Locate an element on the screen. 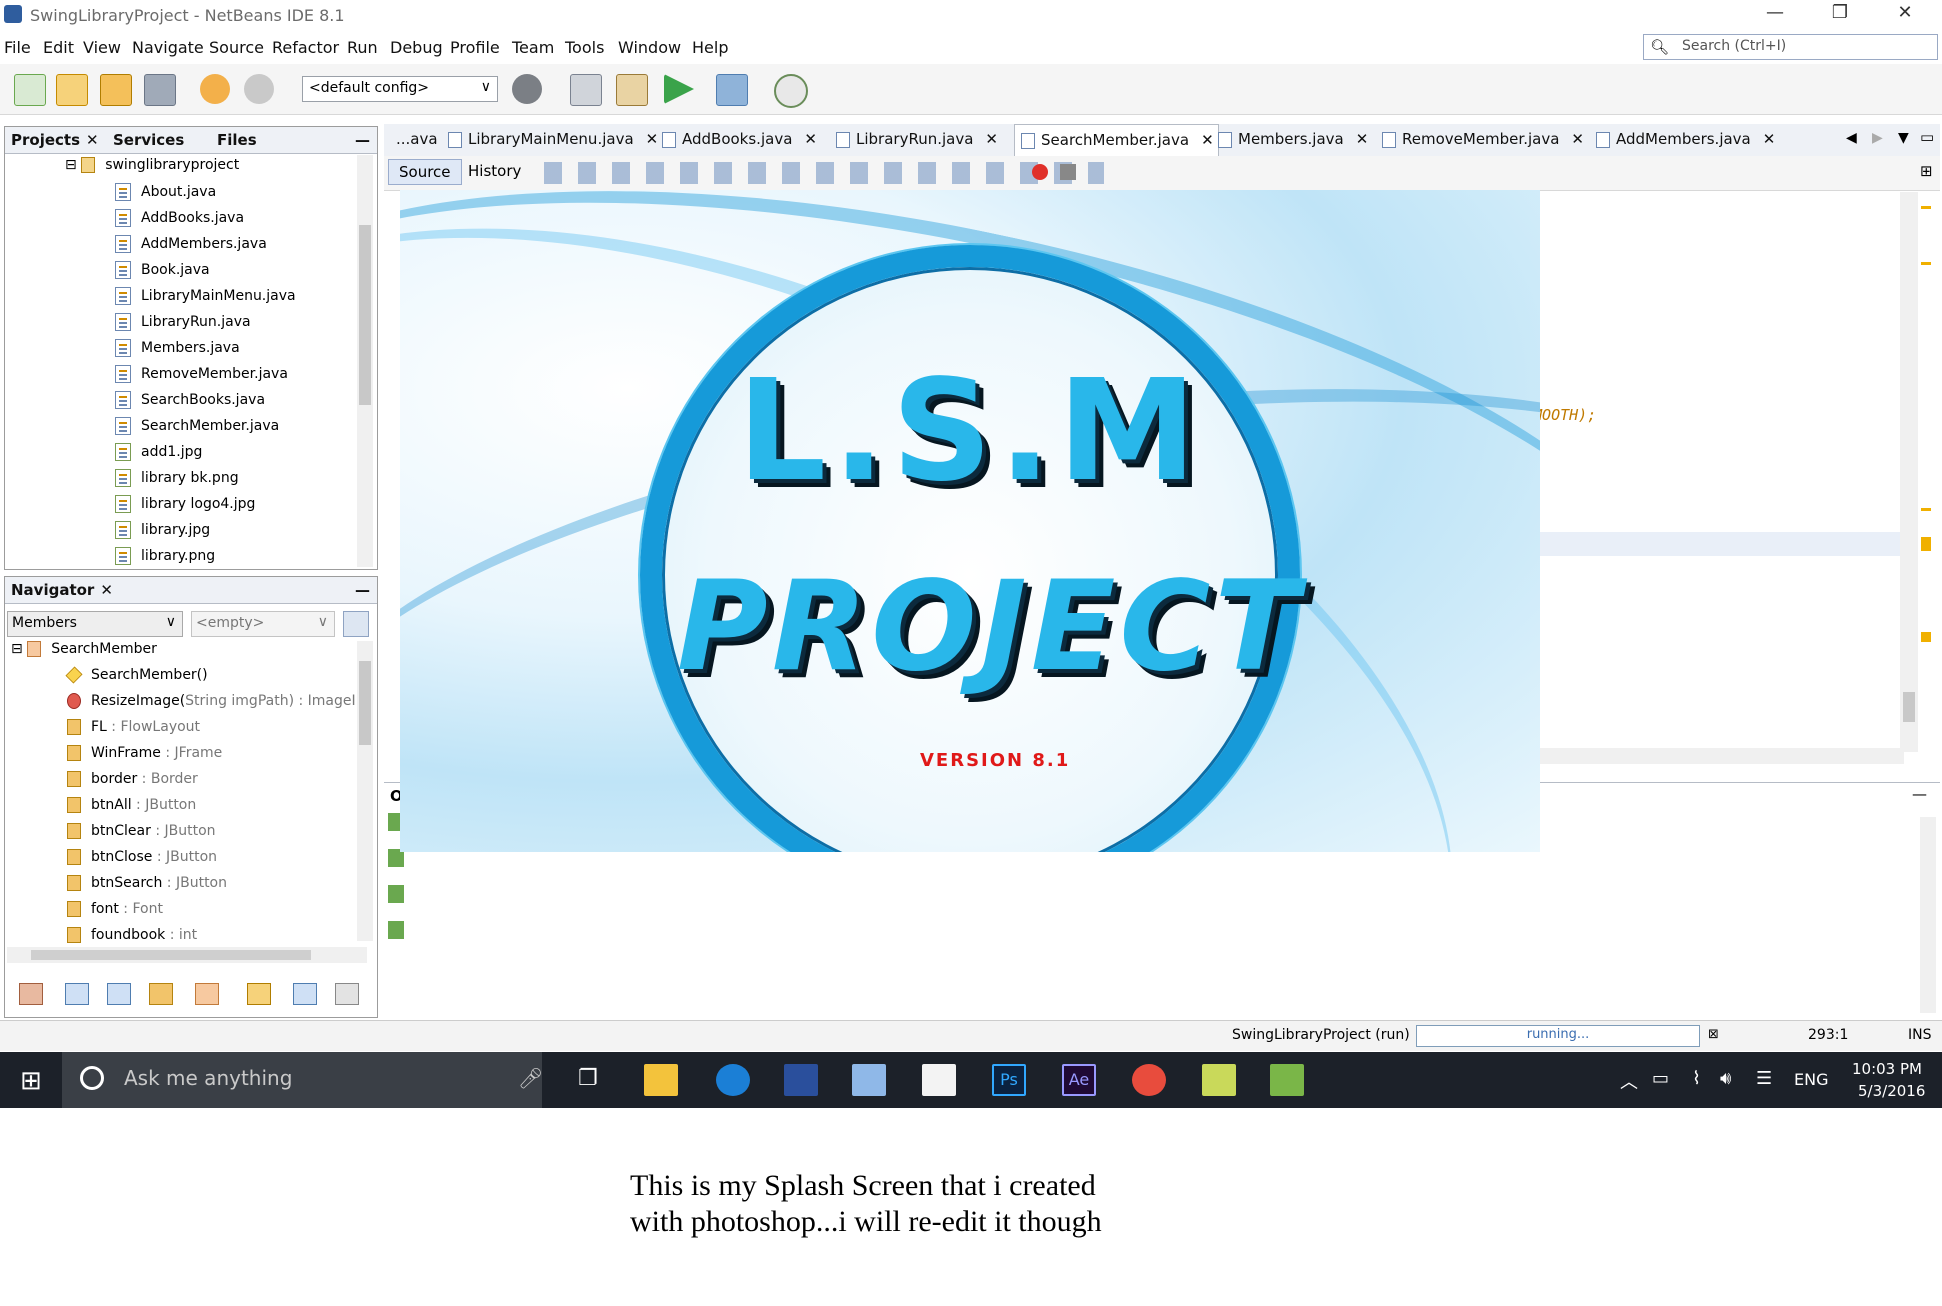  list-item: AddBooks.java is located at coordinates (179, 222).